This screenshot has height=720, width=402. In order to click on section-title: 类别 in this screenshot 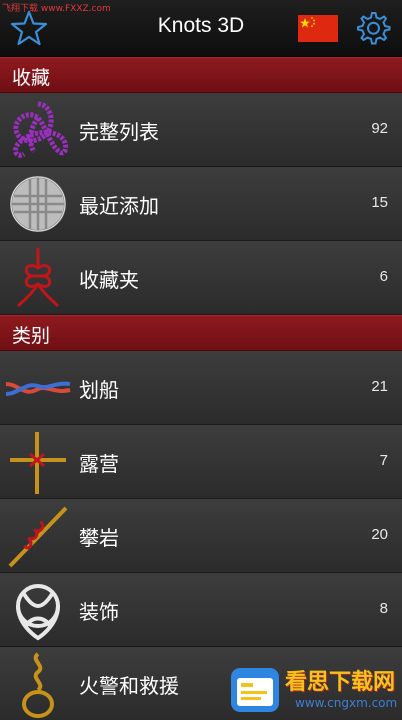, I will do `click(31, 336)`.